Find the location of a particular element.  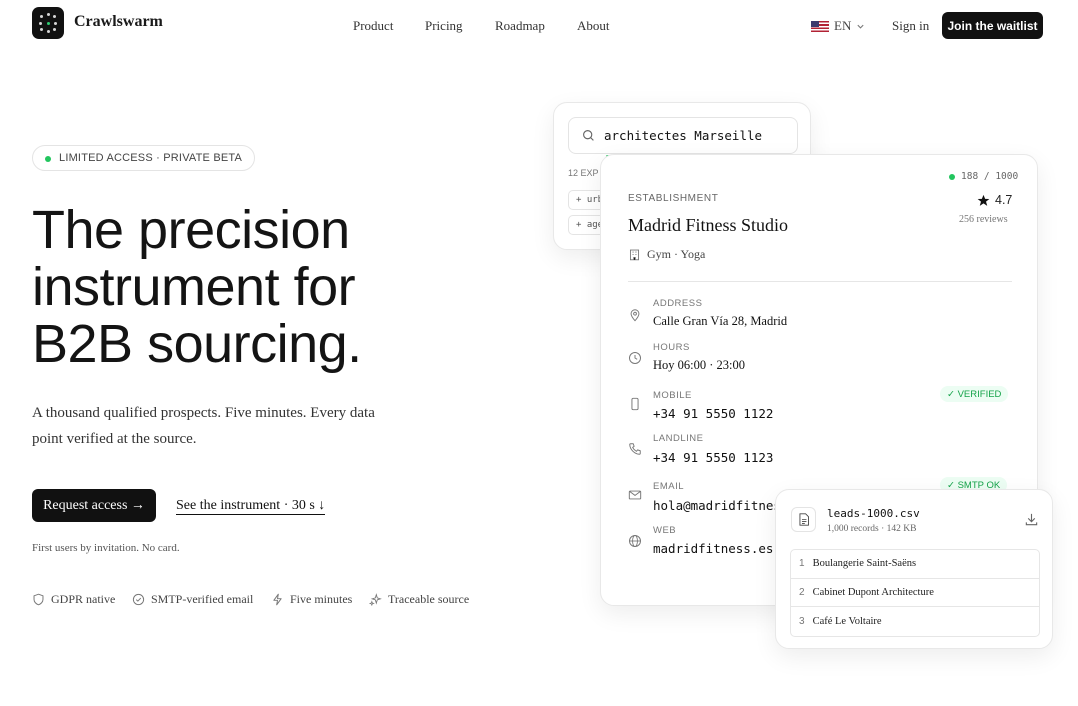

row-number: 1 is located at coordinates (802, 564).